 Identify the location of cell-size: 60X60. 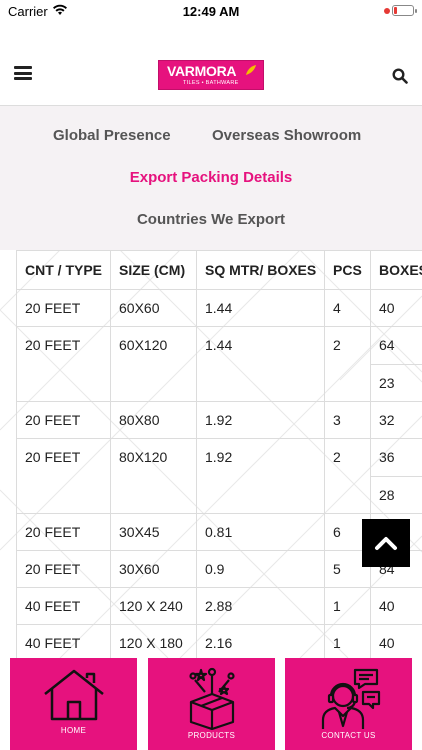
(153, 308).